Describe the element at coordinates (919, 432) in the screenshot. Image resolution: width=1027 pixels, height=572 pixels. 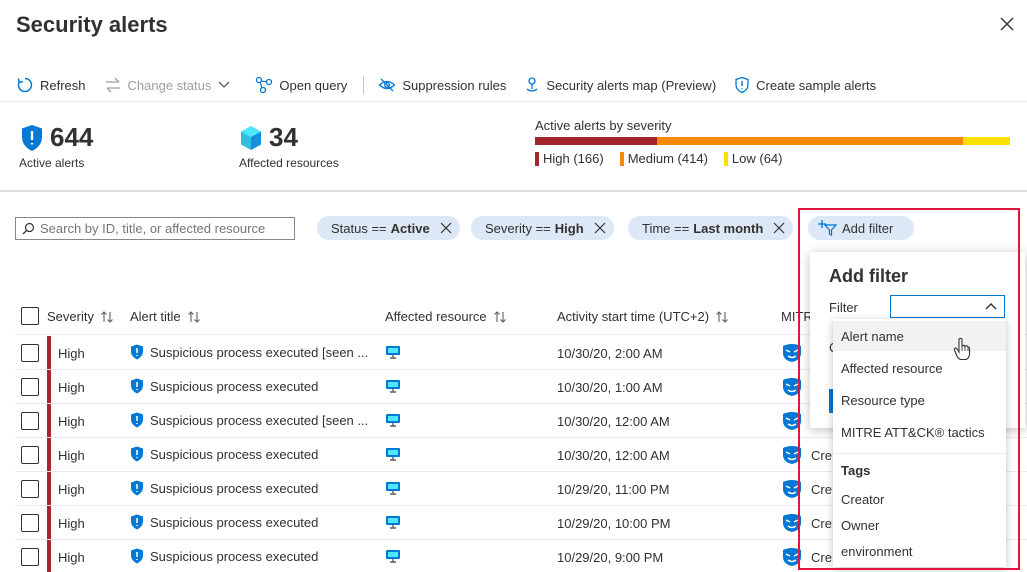
I see `filter-option-mitre-tactics: MITRE ATT&CK® tactics` at that location.